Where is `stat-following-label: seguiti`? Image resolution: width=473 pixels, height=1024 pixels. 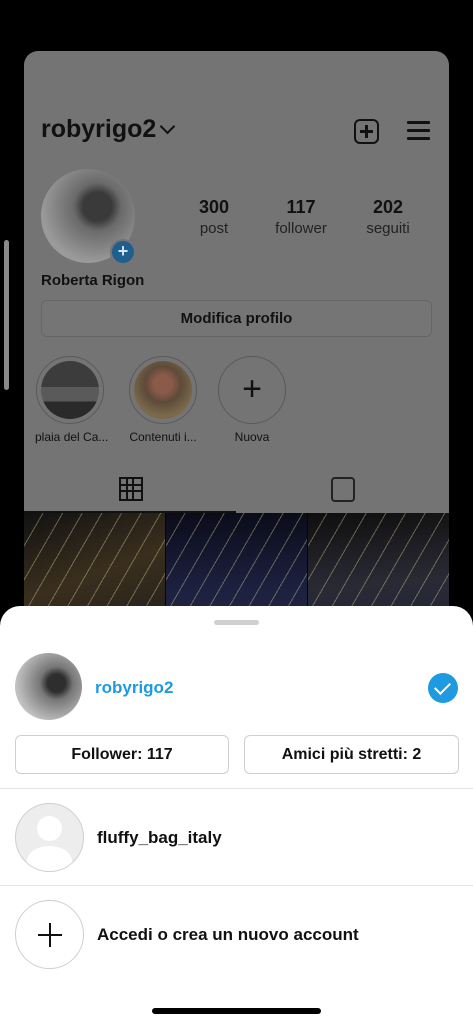 stat-following-label: seguiti is located at coordinates (388, 228).